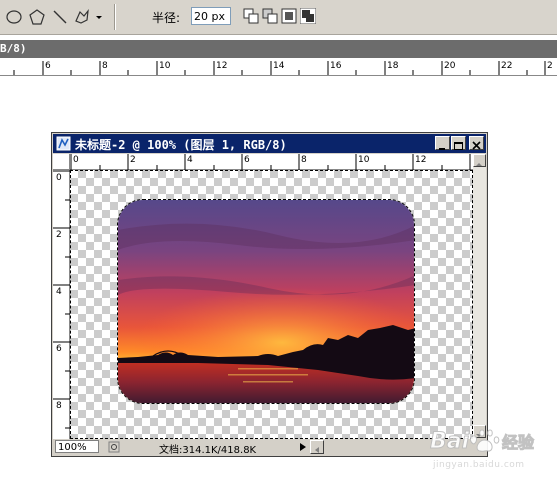 The image size is (557, 481). Describe the element at coordinates (211, 16) in the screenshot. I see `radius-input: 20 px` at that location.